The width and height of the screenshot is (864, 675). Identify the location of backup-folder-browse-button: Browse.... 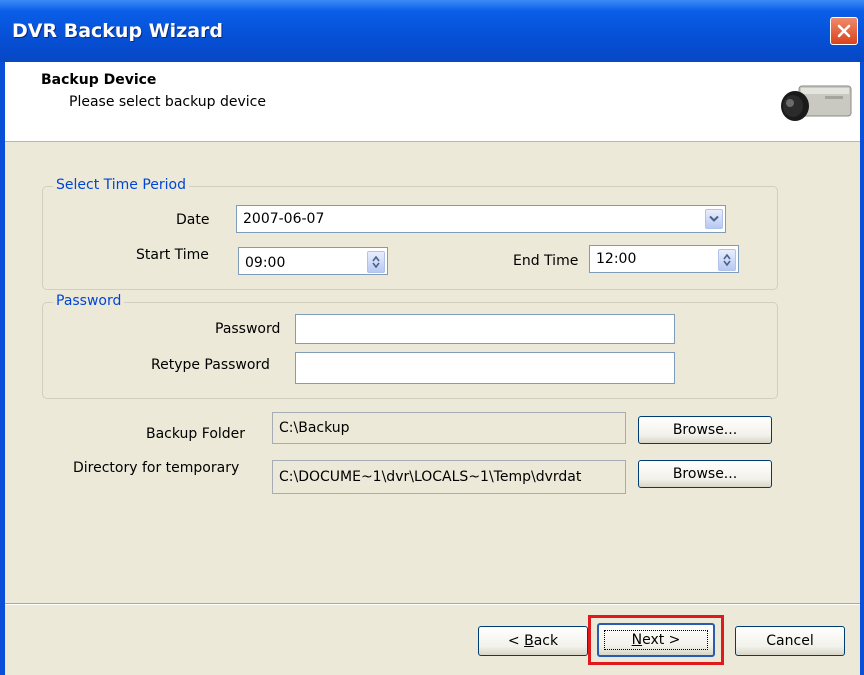
(705, 430).